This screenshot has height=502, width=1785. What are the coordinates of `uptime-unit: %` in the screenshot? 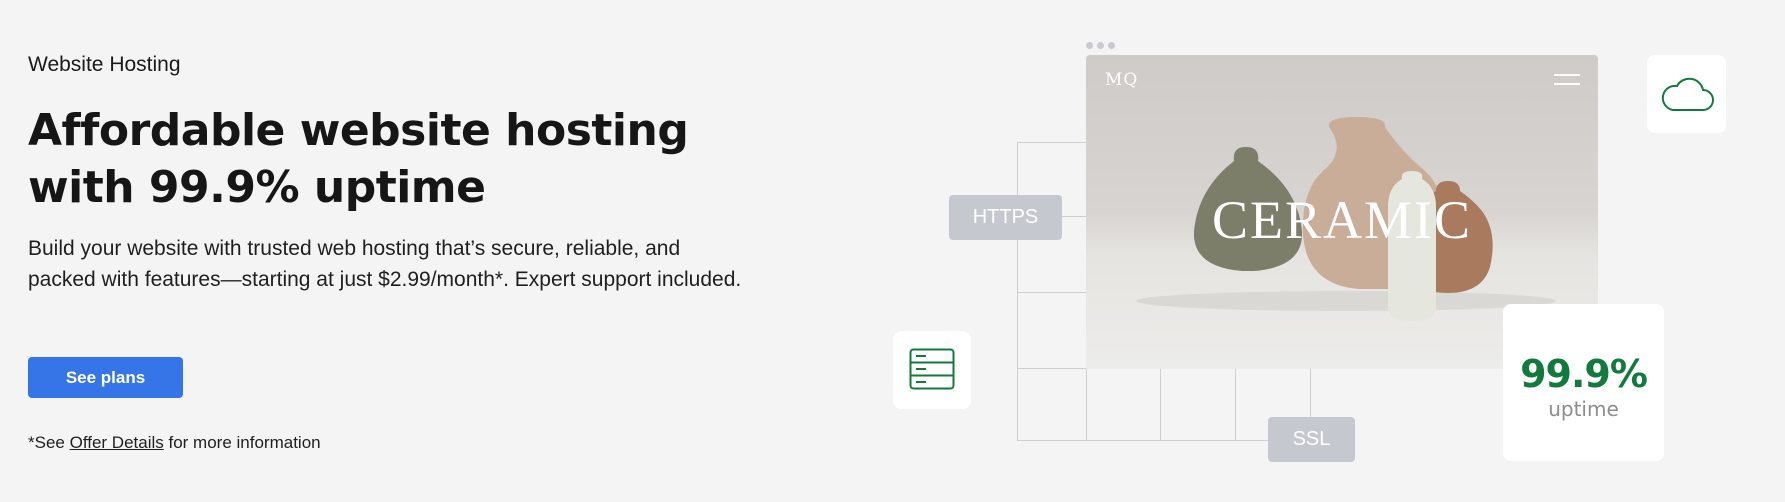 It's located at (1628, 374).